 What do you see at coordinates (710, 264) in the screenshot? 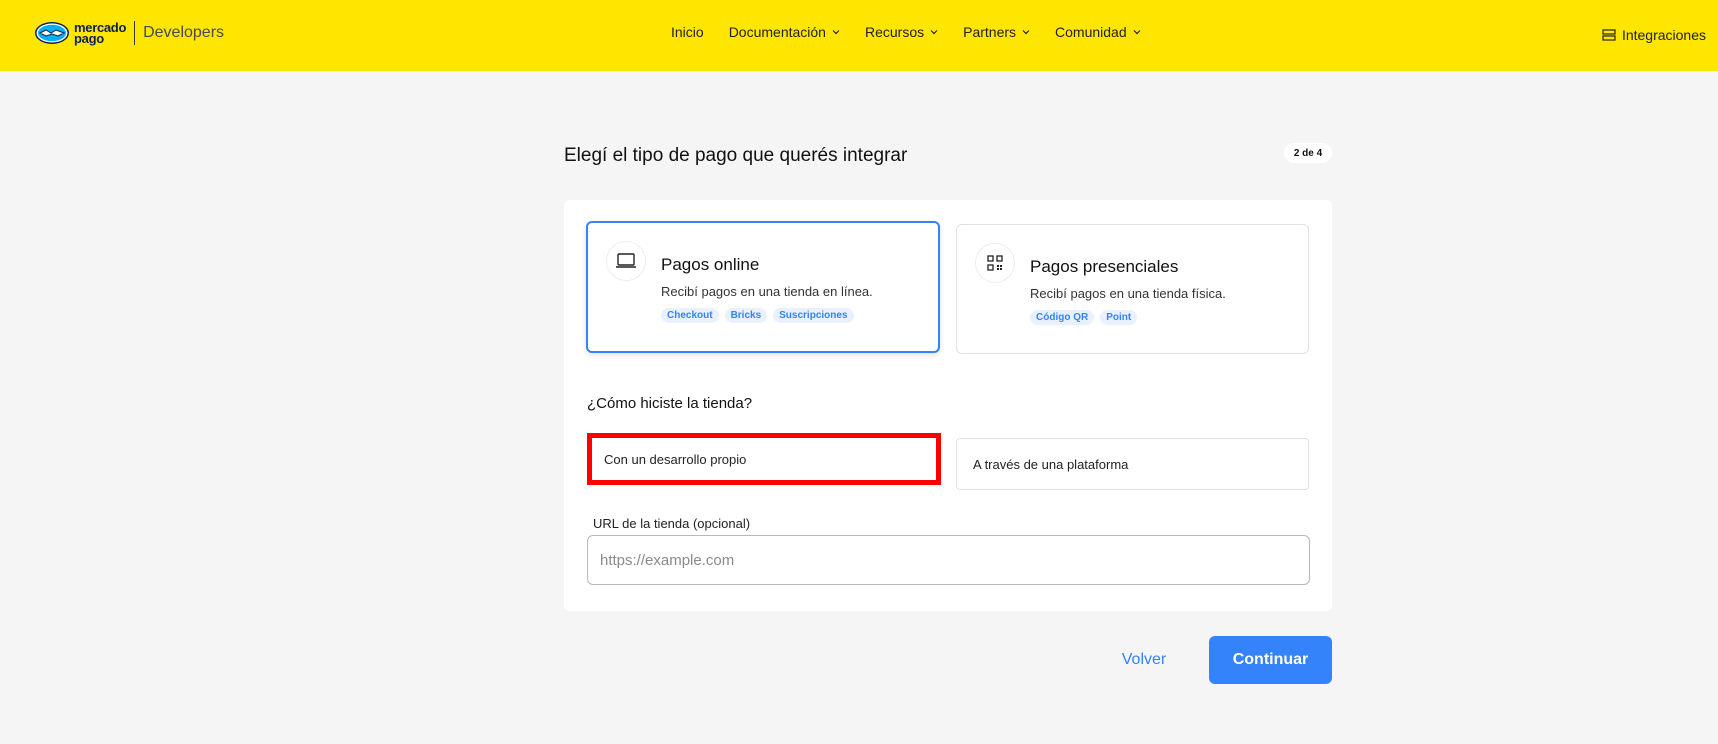
I see `payment-type-title: Pagos online` at bounding box center [710, 264].